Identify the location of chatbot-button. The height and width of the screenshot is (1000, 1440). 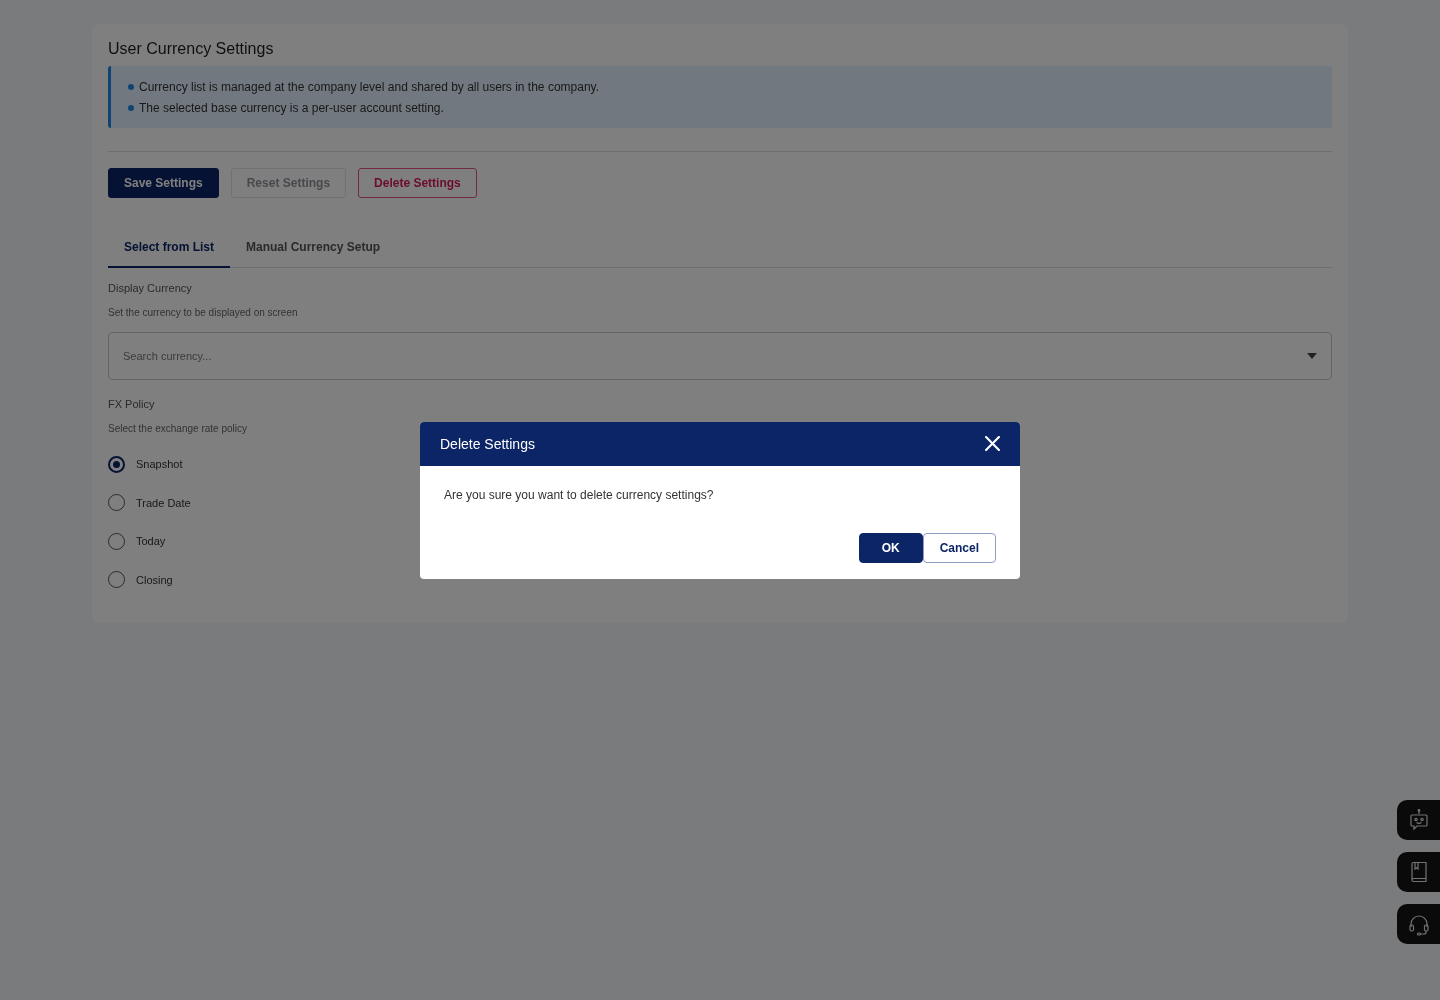
(1418, 820).